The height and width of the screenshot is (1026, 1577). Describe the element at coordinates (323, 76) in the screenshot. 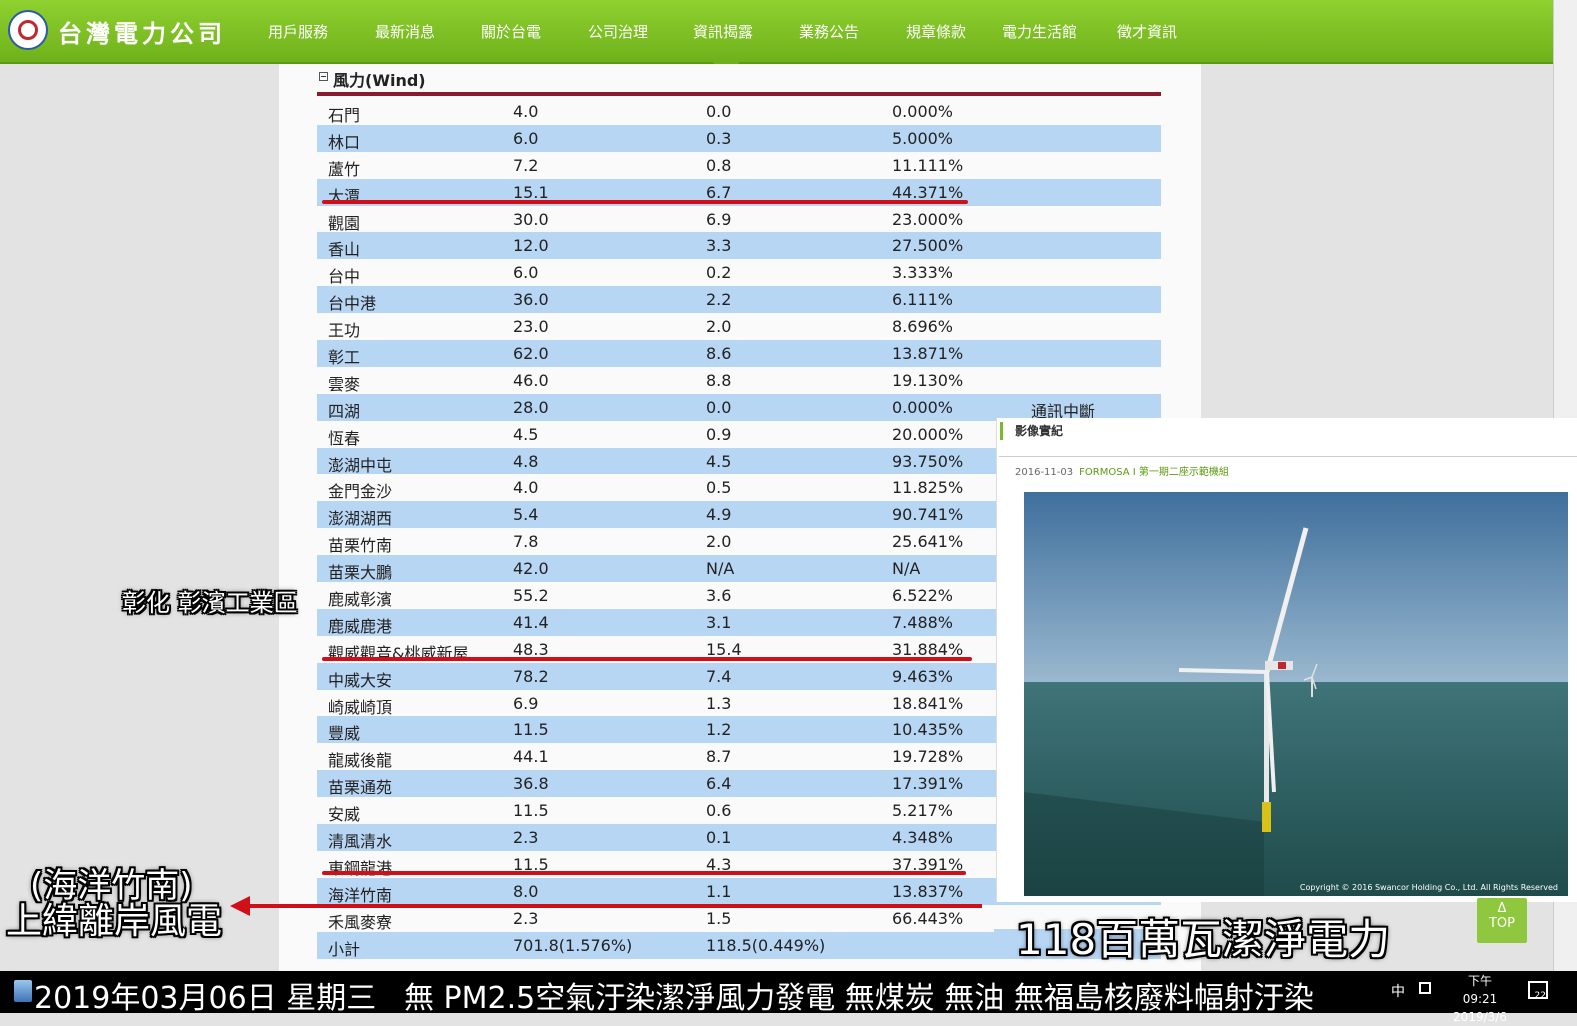

I see `collapse-icon` at that location.